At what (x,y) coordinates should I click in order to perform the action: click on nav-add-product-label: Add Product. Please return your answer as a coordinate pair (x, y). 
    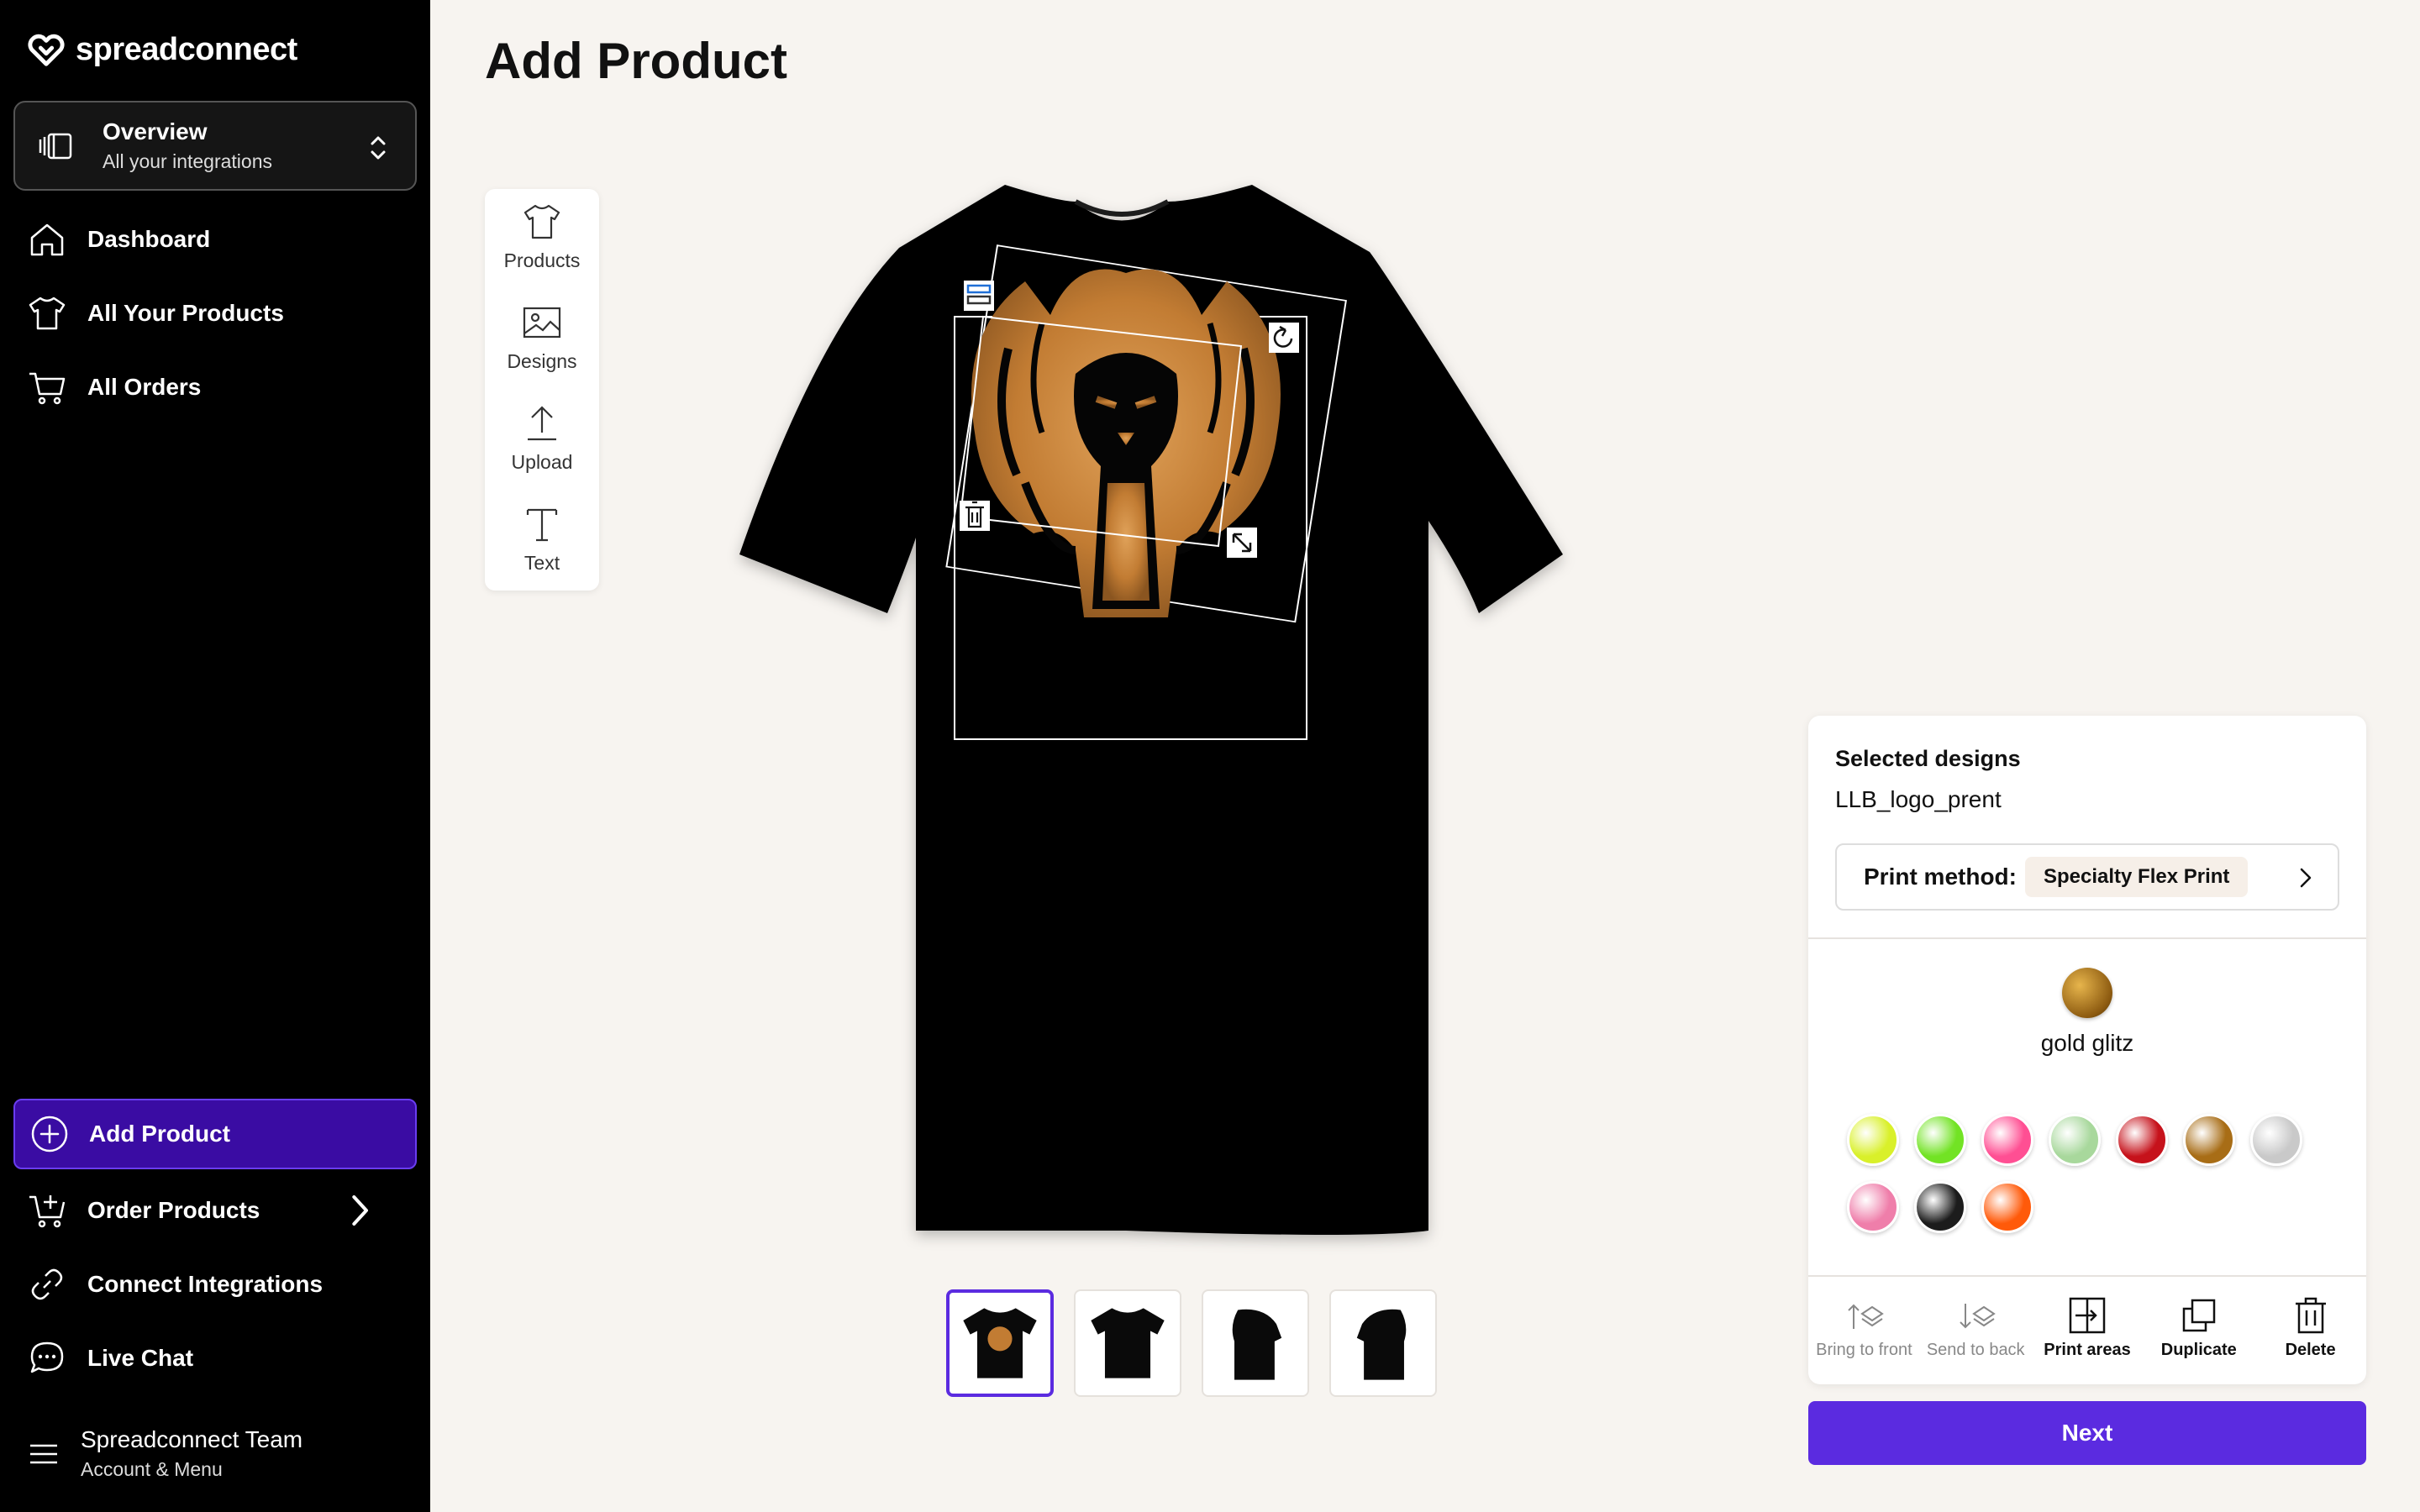
    Looking at the image, I should click on (159, 1134).